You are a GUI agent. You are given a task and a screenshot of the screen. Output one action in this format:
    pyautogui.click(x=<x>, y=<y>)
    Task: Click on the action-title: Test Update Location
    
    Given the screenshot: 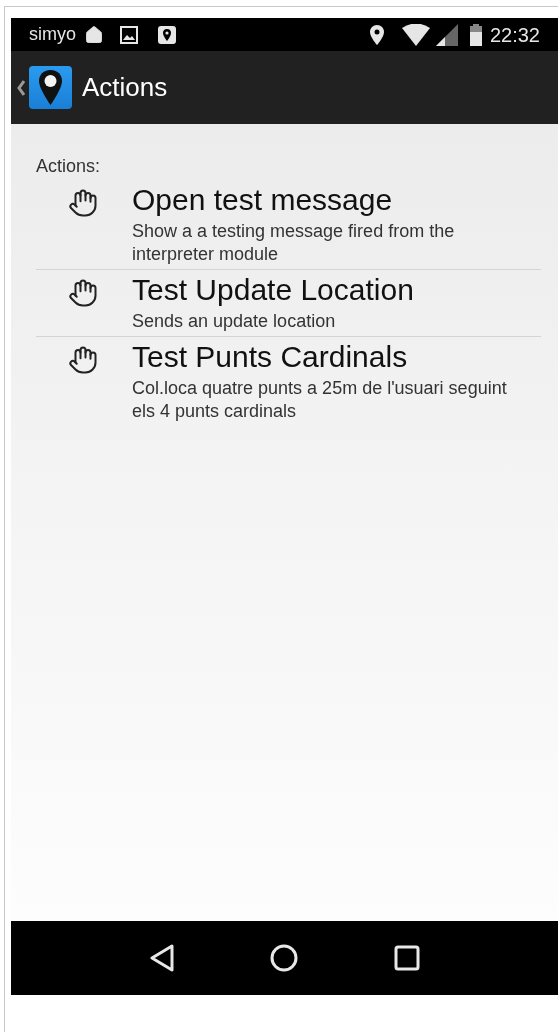 What is the action you would take?
    pyautogui.click(x=273, y=290)
    